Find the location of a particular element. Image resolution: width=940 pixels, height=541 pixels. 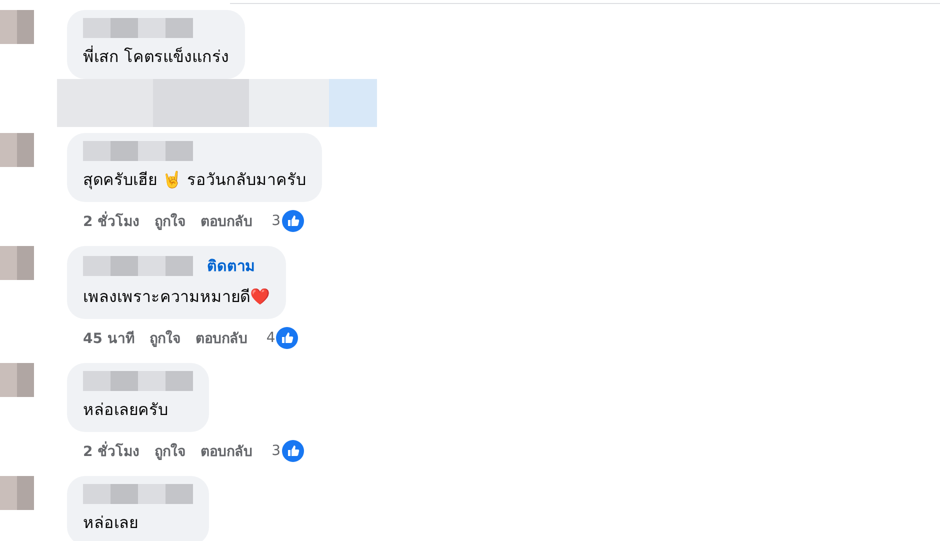

reaction-count: 4 is located at coordinates (271, 338).